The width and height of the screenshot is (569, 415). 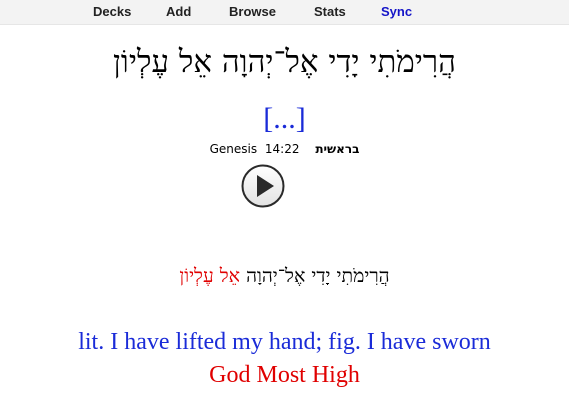 I want to click on nav-sync: Sync, so click(x=396, y=11).